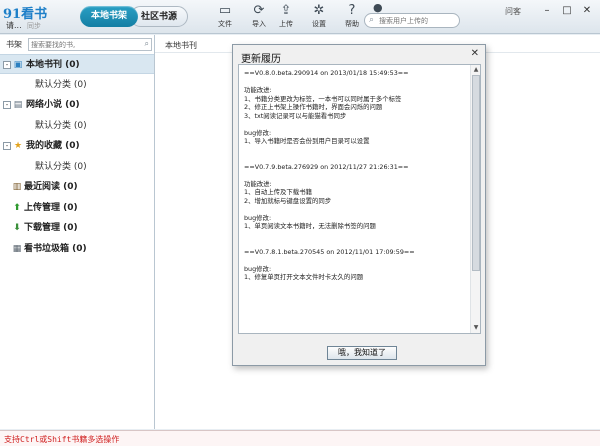 The image size is (600, 446). Describe the element at coordinates (51, 187) in the screenshot. I see `sidebar-item-label: 最近阅读 (0)` at that location.